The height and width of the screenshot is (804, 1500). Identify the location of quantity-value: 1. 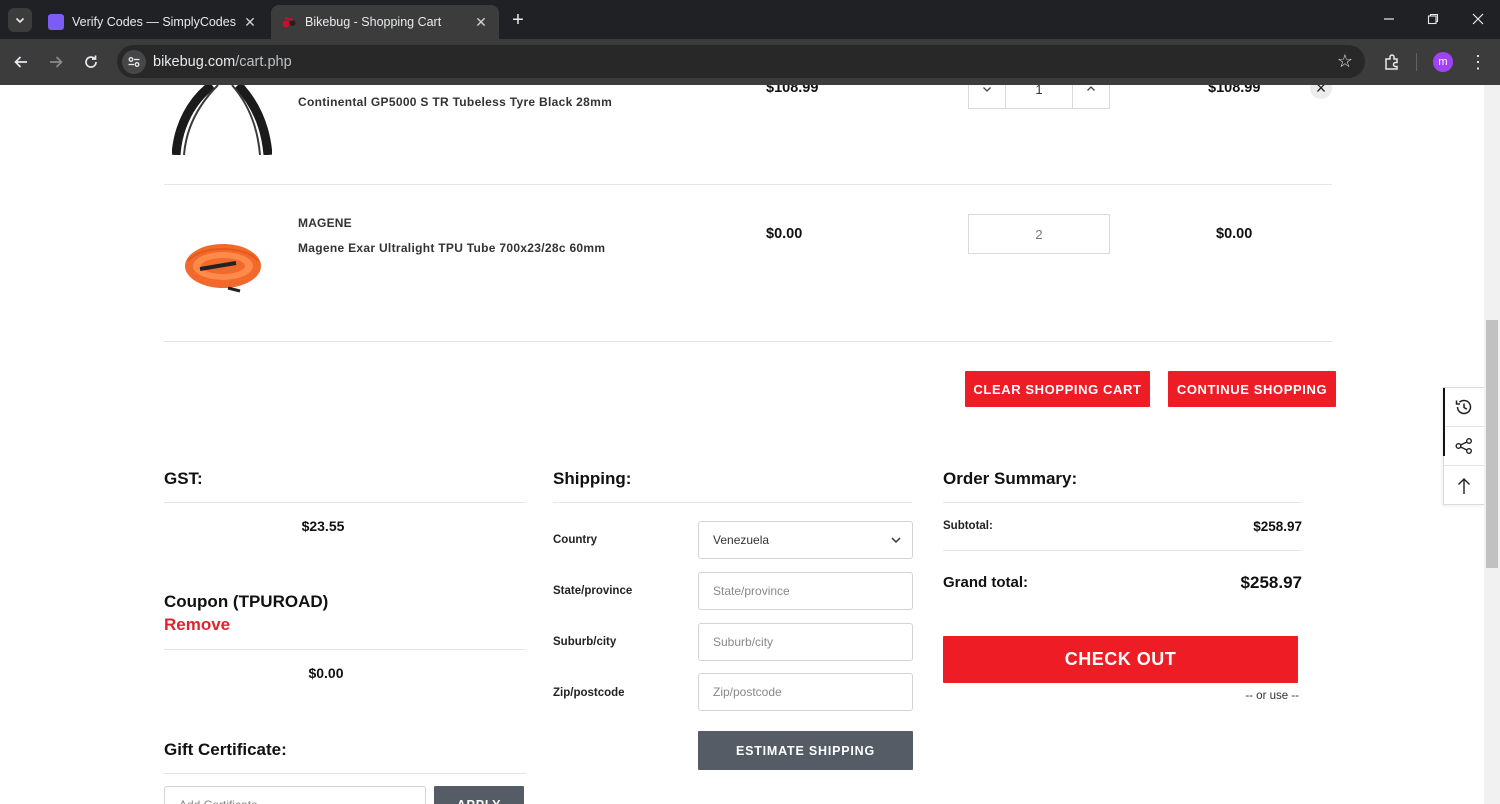
(1039, 96).